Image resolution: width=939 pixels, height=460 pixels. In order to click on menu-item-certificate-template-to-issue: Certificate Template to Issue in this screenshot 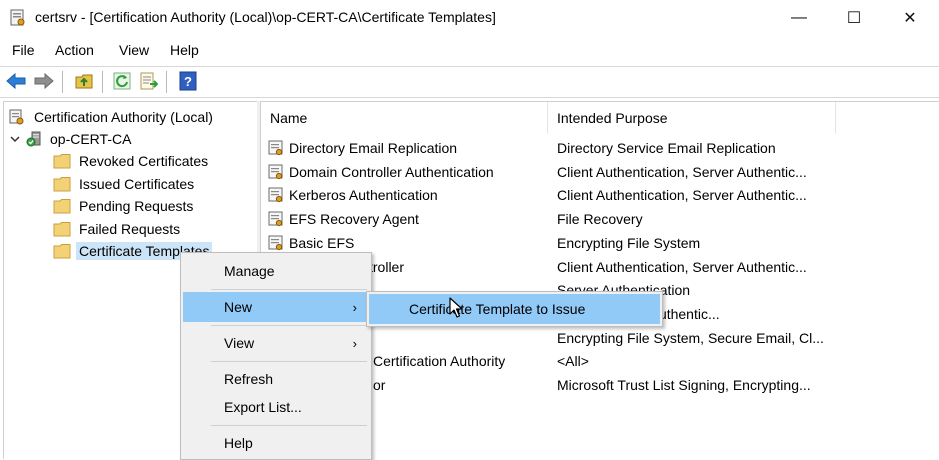, I will do `click(514, 309)`.